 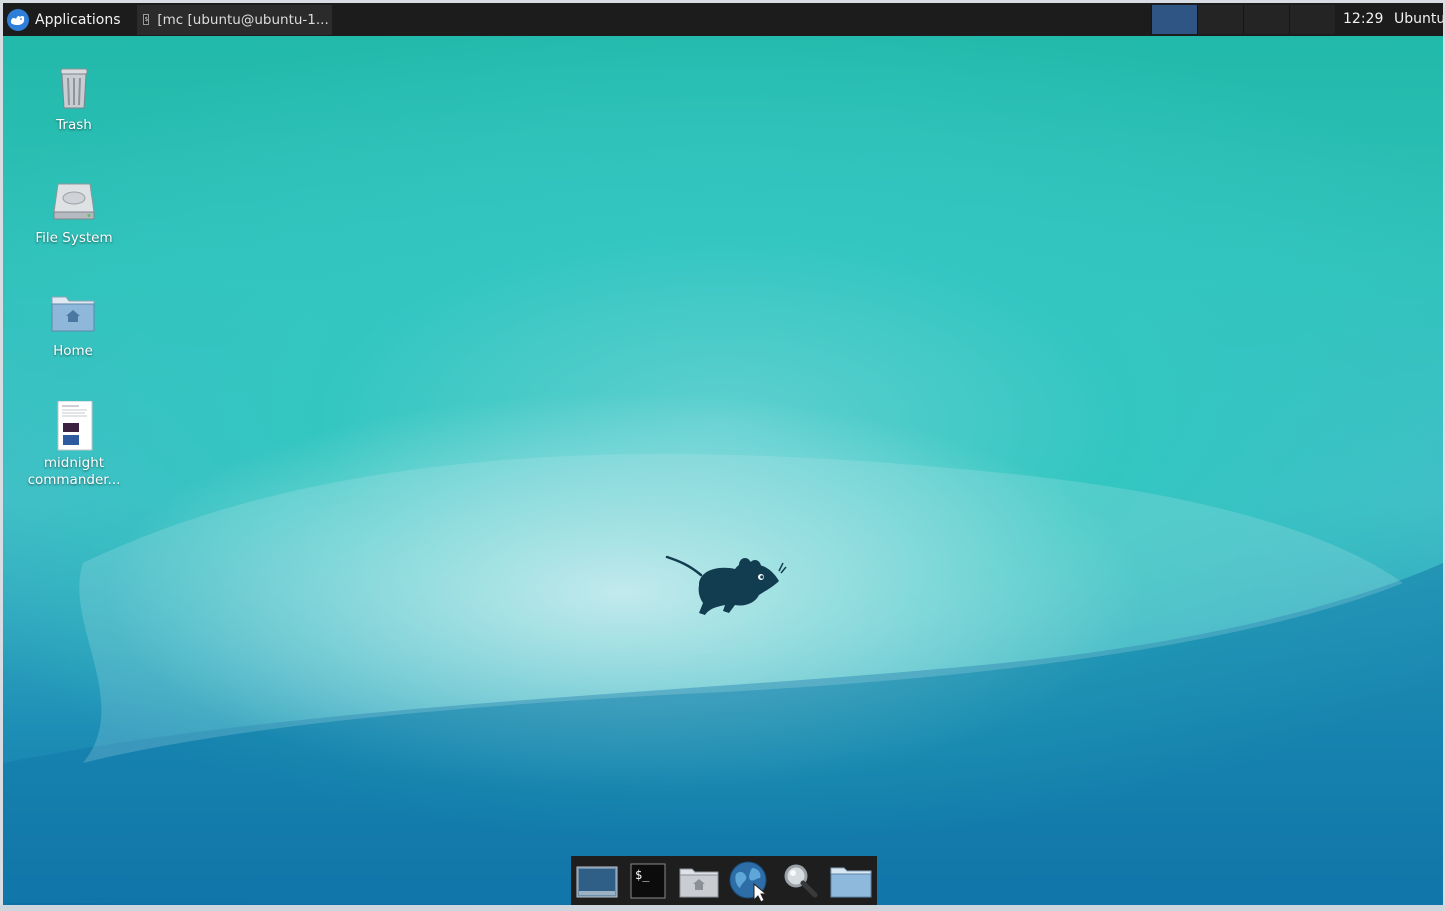 I want to click on desktop-icon-file-system: File System, so click(x=74, y=211).